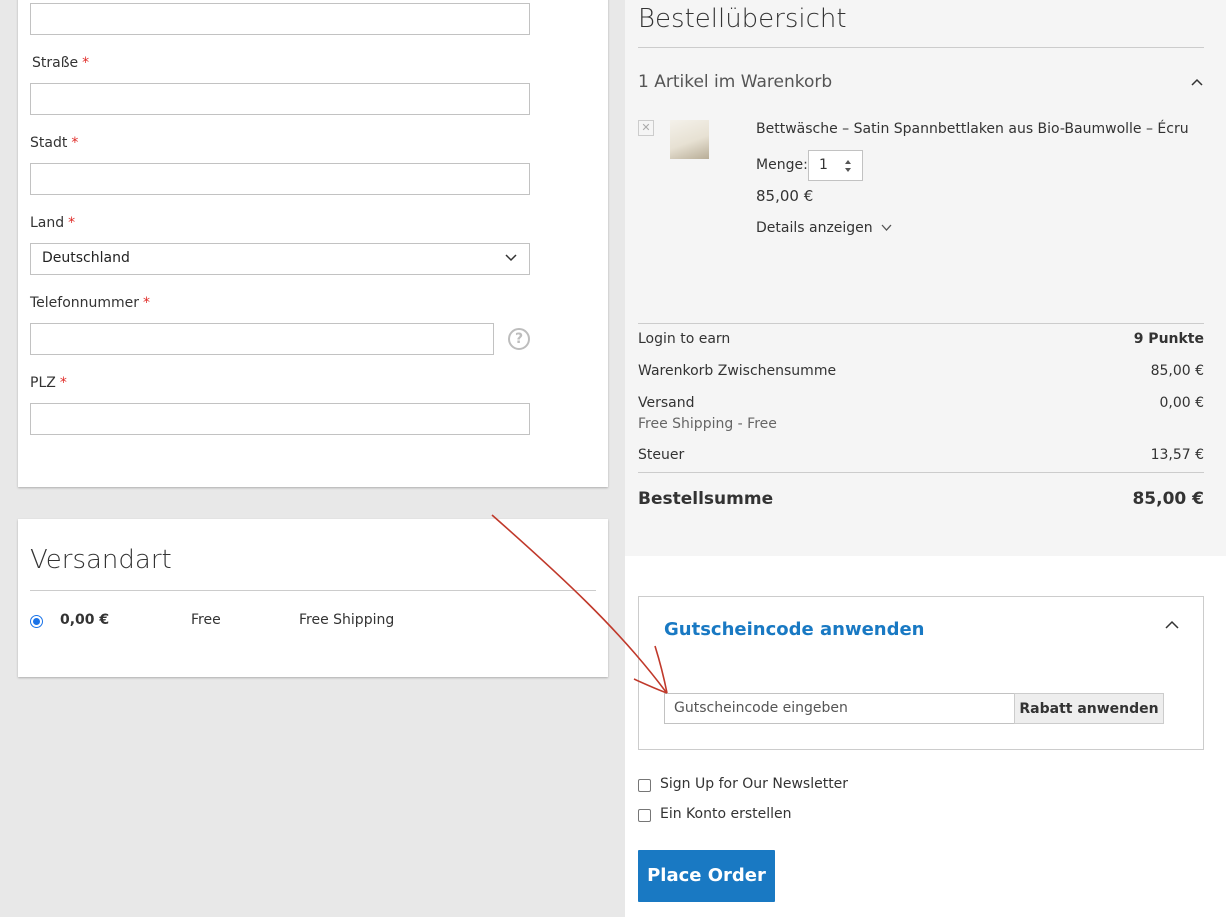 This screenshot has width=1226, height=917. Describe the element at coordinates (85, 303) in the screenshot. I see `phone-label-text: Telefonnummer` at that location.